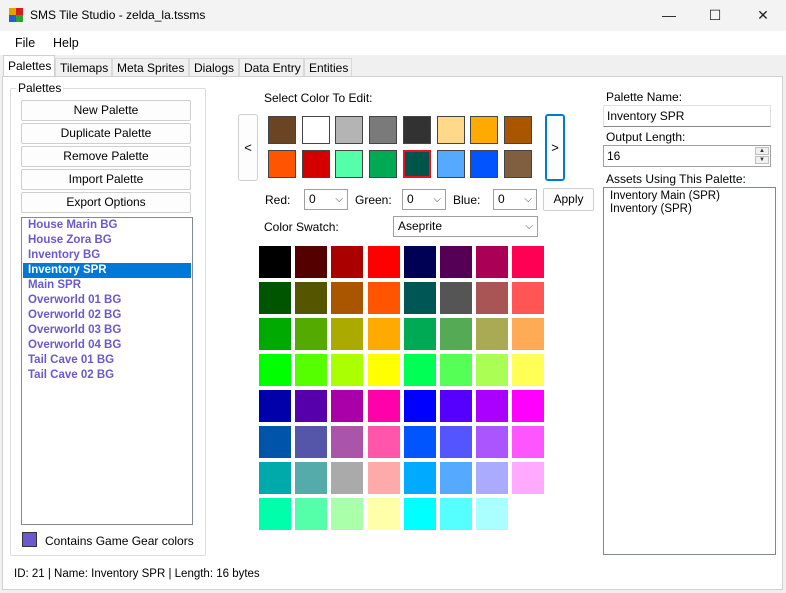 The height and width of the screenshot is (593, 786). What do you see at coordinates (271, 67) in the screenshot?
I see `tab-data-entry: Data Entry` at bounding box center [271, 67].